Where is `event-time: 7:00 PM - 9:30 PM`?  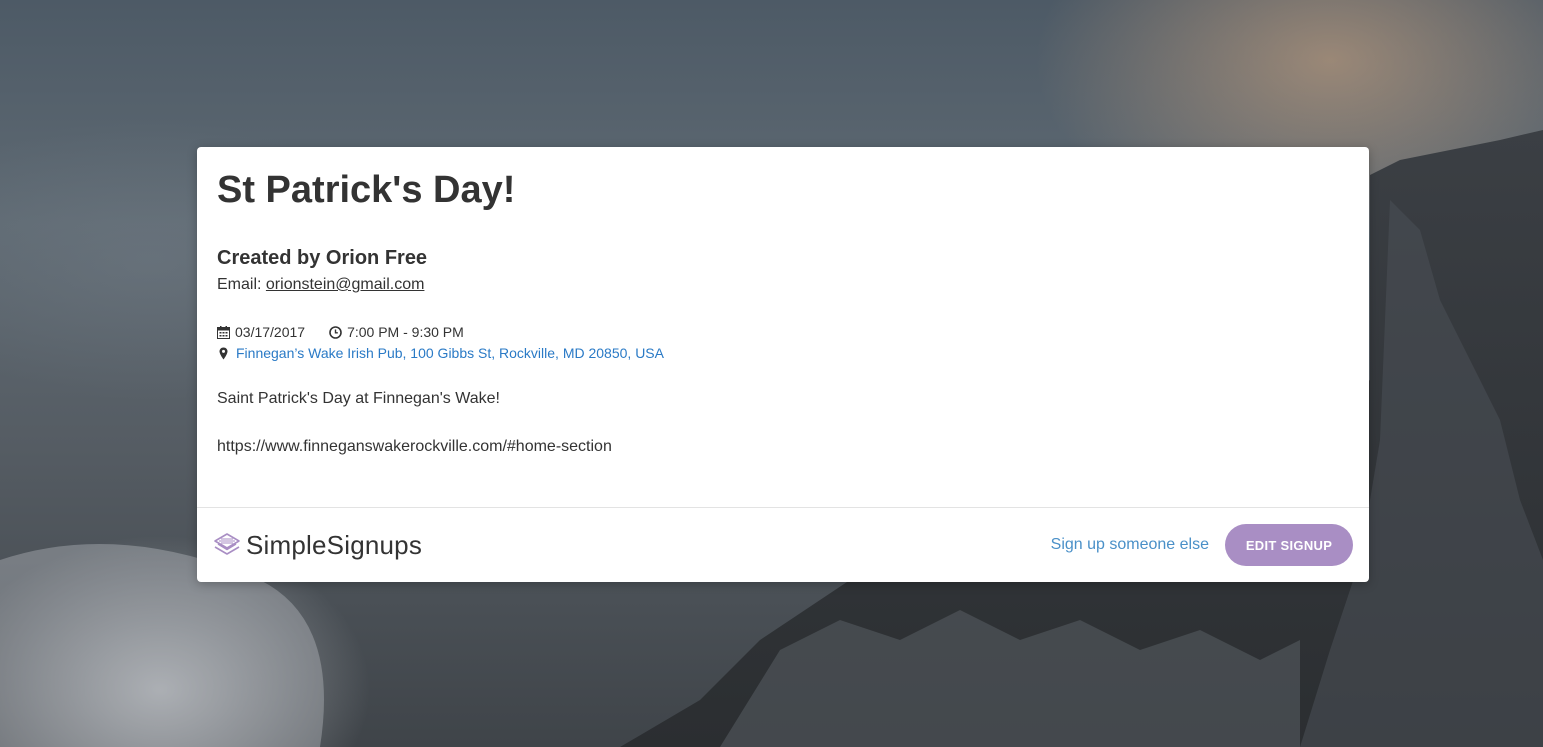 event-time: 7:00 PM - 9:30 PM is located at coordinates (405, 332).